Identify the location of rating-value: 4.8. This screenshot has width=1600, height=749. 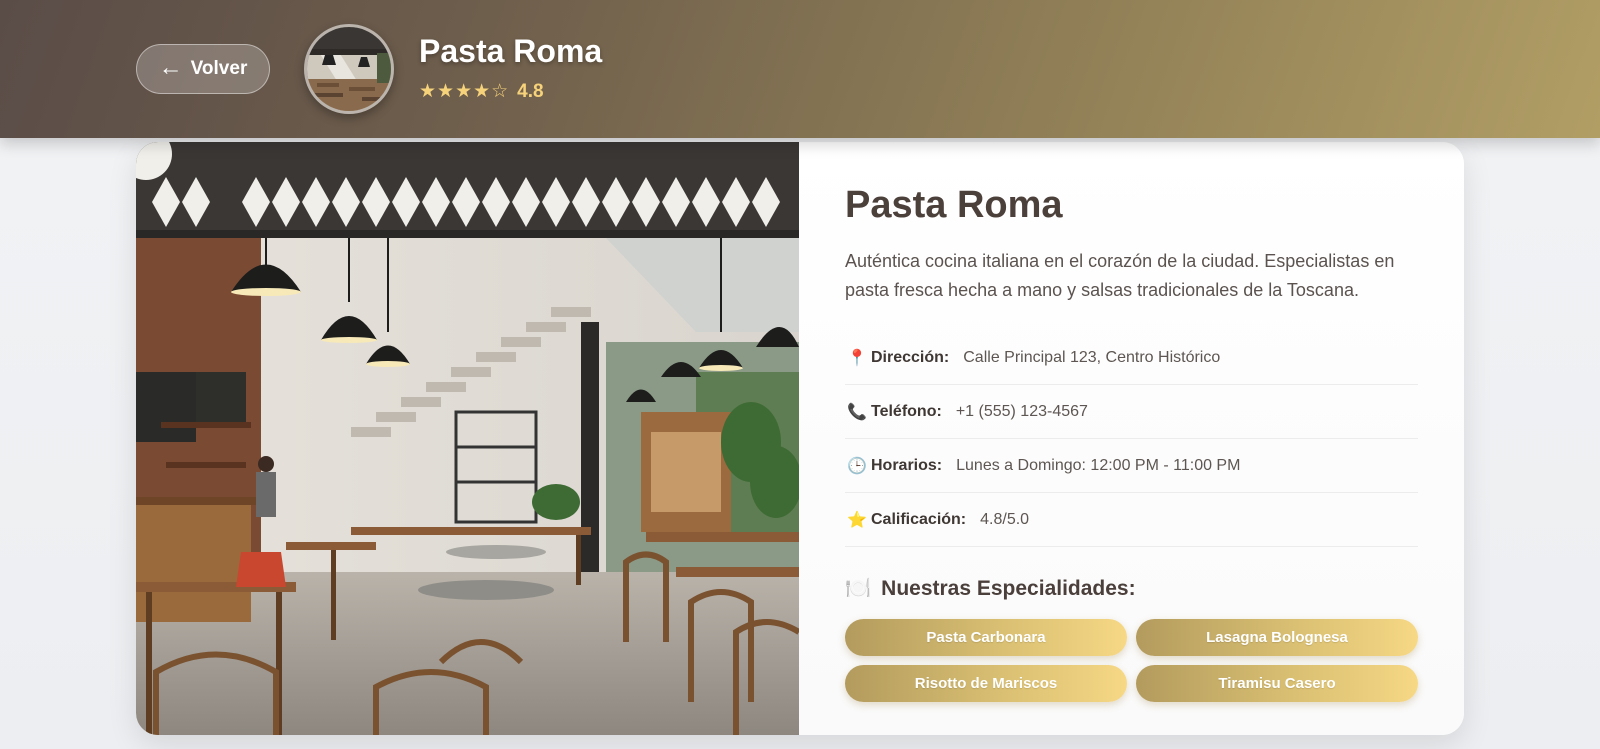
(530, 91).